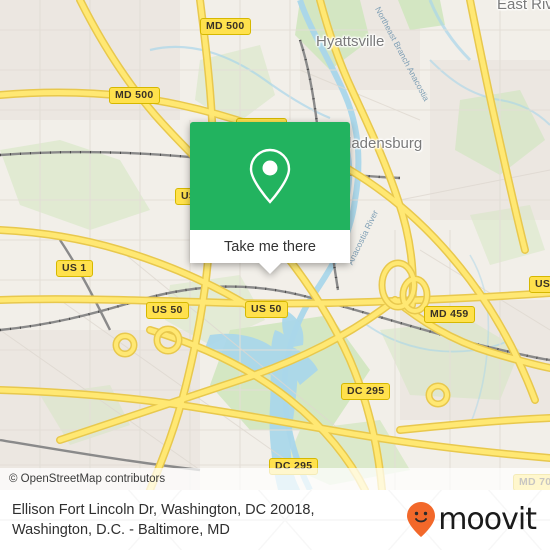 The height and width of the screenshot is (550, 550). I want to click on road-shield: MD 459, so click(449, 314).